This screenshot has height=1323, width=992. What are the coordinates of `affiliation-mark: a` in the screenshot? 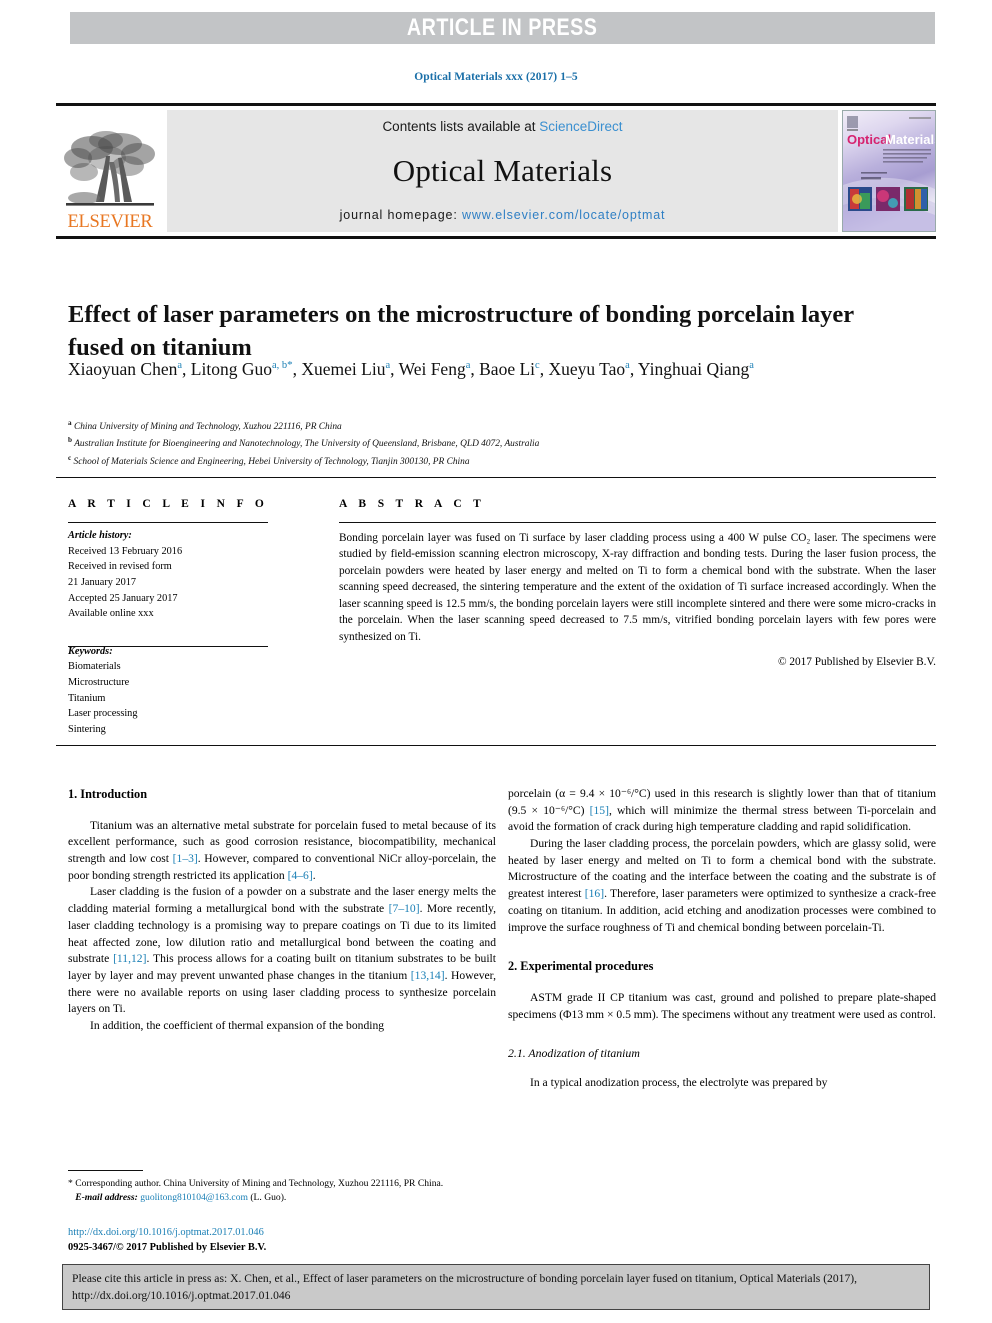 It's located at (70, 423).